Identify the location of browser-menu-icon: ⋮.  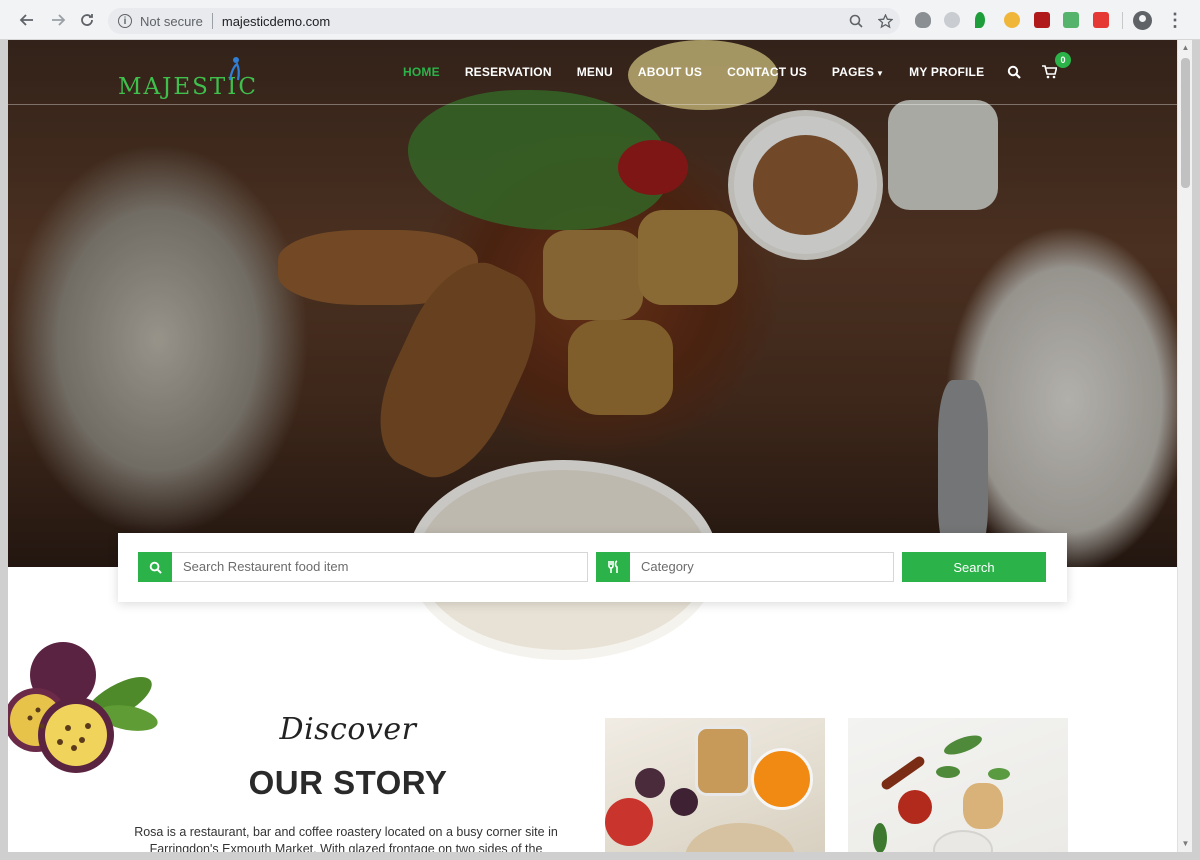
(1175, 20).